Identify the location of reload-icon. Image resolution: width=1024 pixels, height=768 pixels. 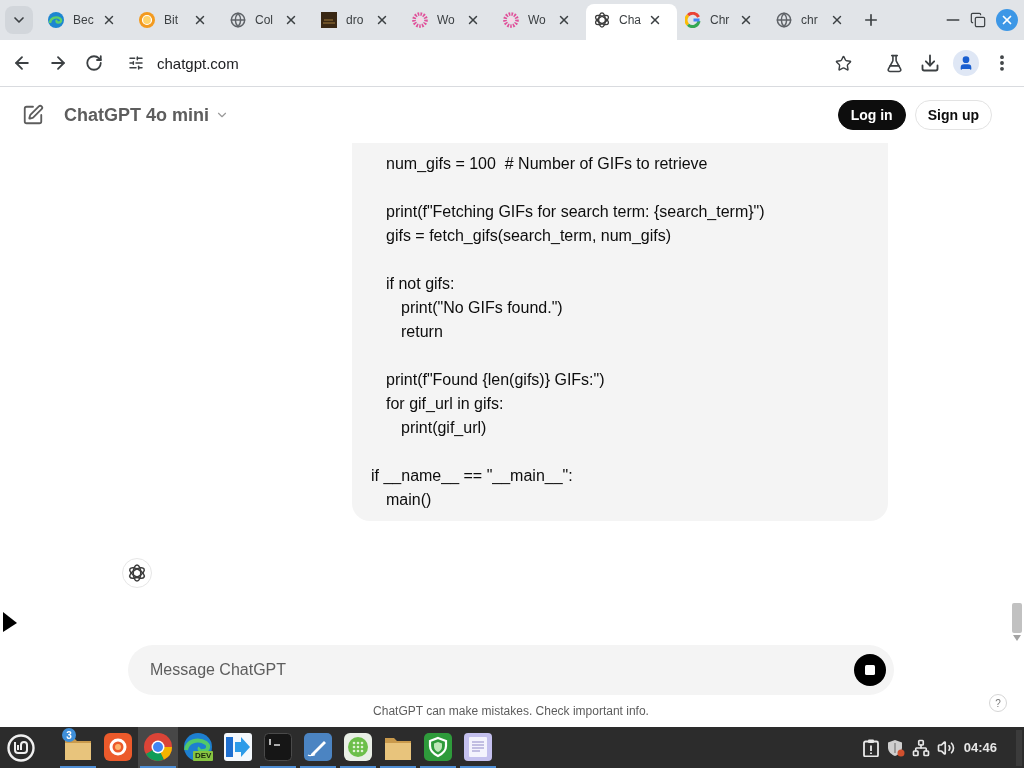
(94, 63).